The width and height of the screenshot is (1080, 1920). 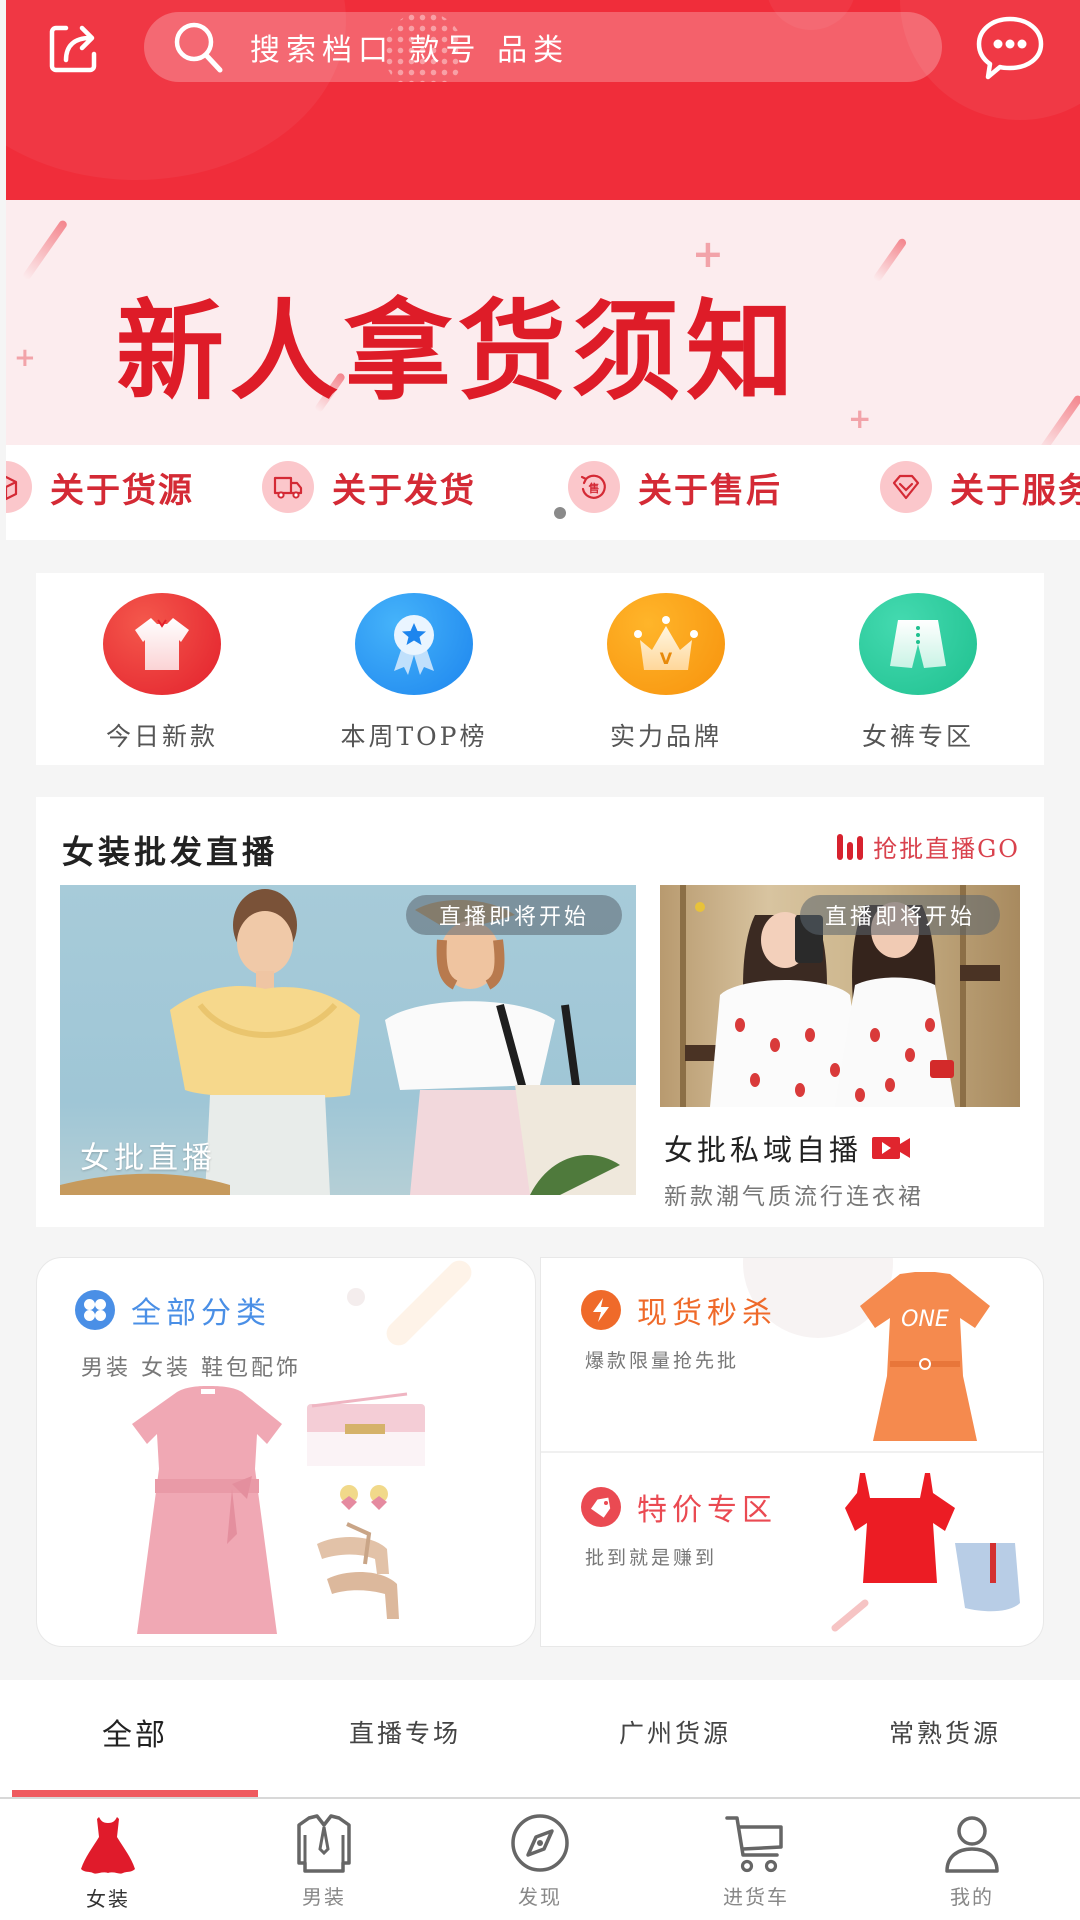 What do you see at coordinates (945, 1738) in the screenshot?
I see `tab-changshu-source: 常熟货源` at bounding box center [945, 1738].